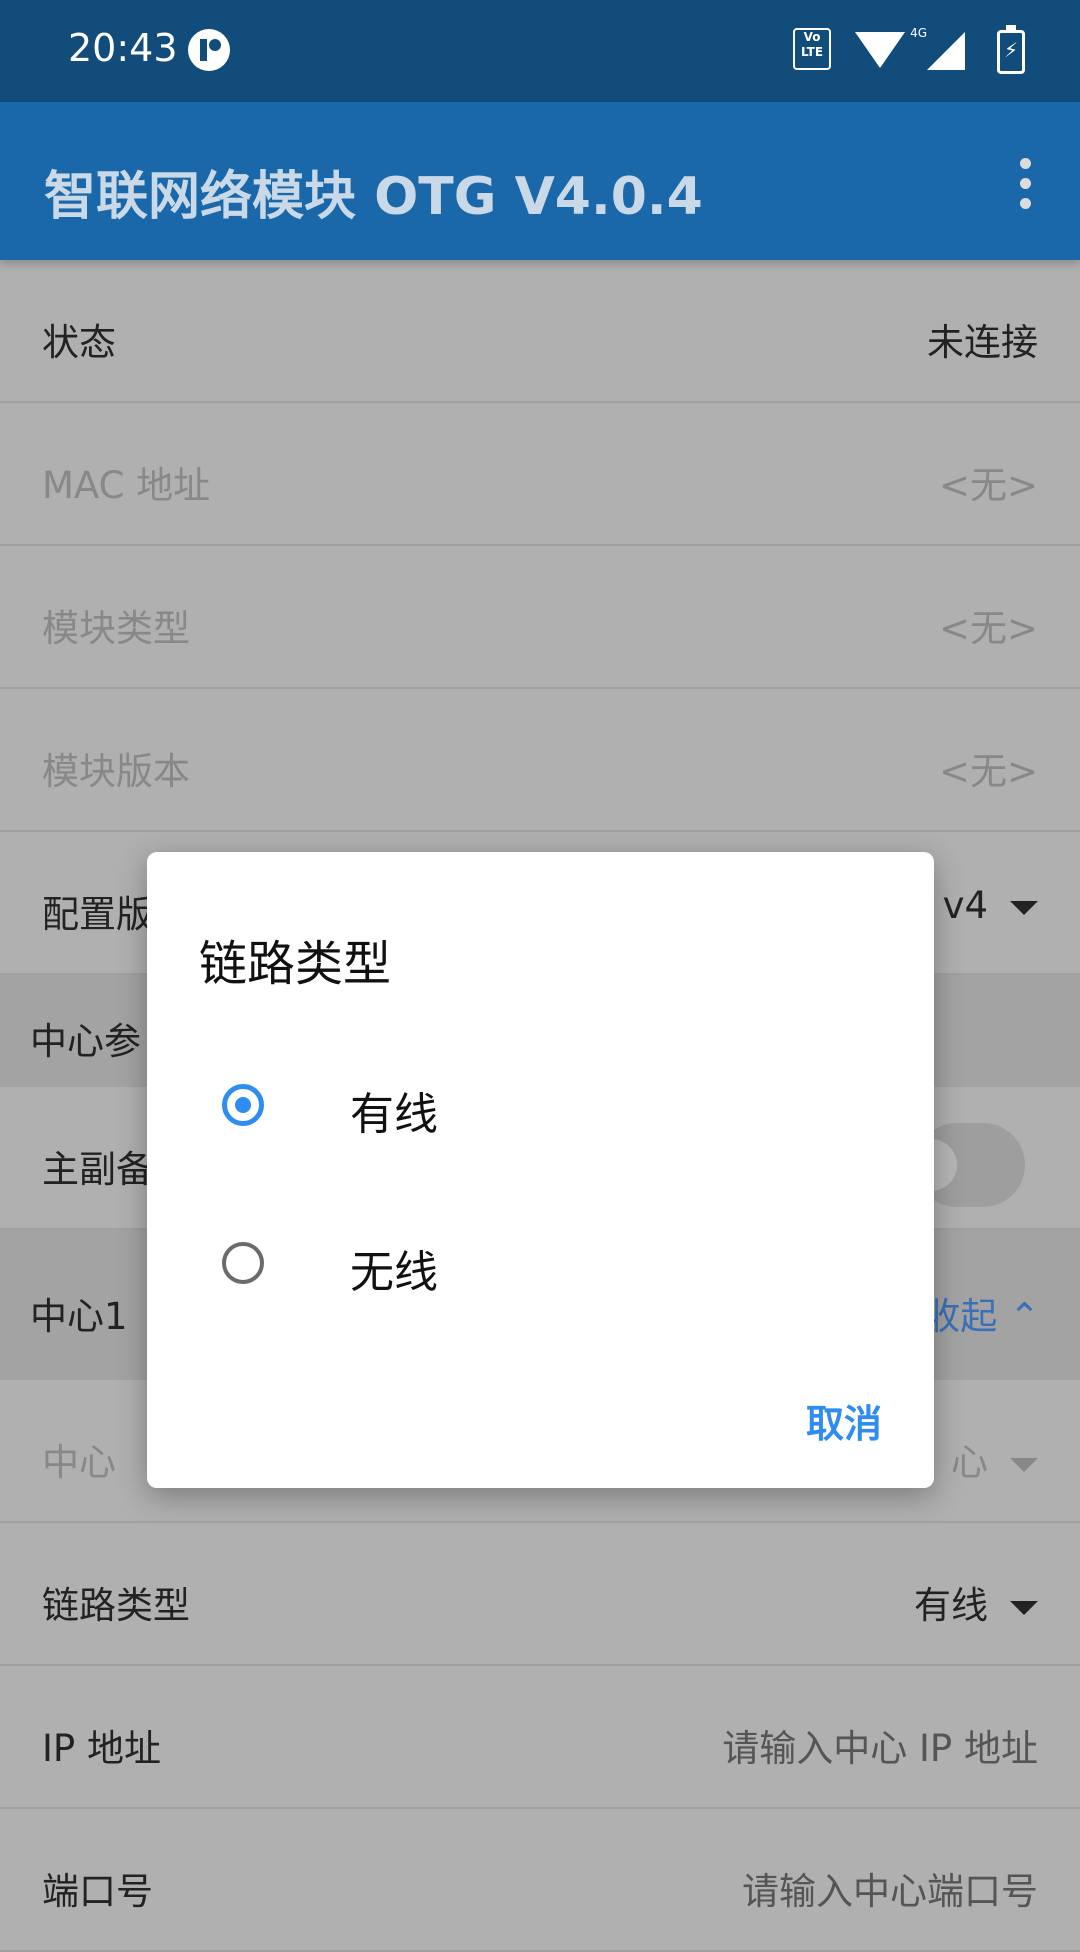 The image size is (1080, 1952). I want to click on collapse-button: 收起 ⌃, so click(981, 1313).